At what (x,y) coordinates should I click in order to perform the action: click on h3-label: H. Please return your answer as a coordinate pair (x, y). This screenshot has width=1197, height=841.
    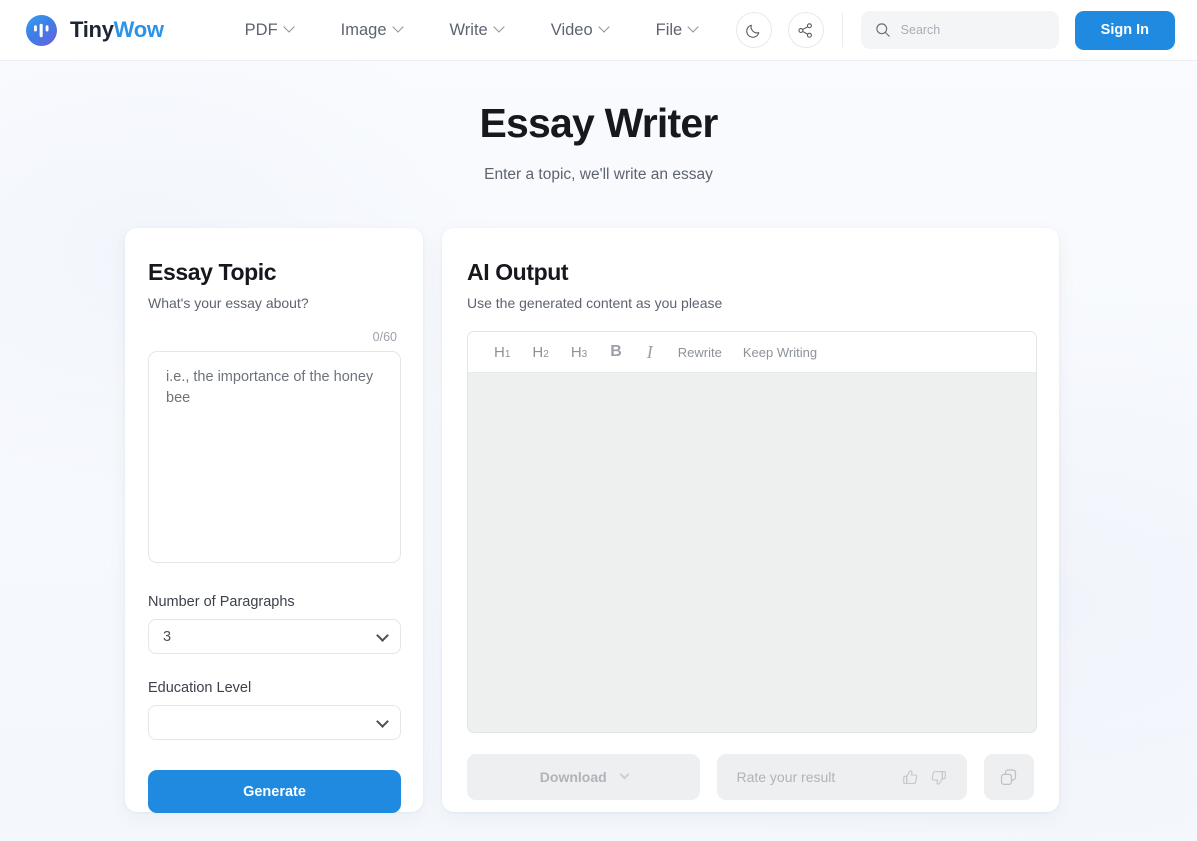
    Looking at the image, I should click on (576, 352).